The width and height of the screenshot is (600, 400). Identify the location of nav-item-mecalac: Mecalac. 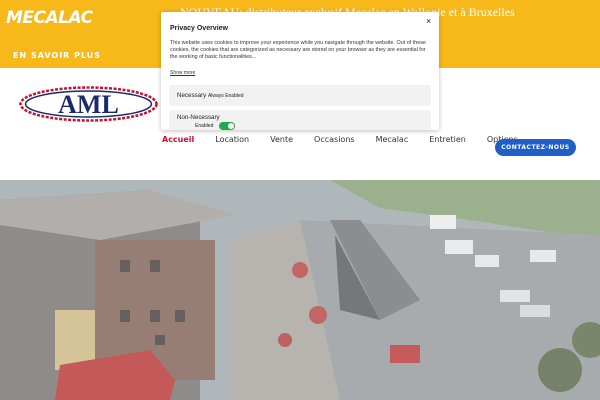
(392, 142).